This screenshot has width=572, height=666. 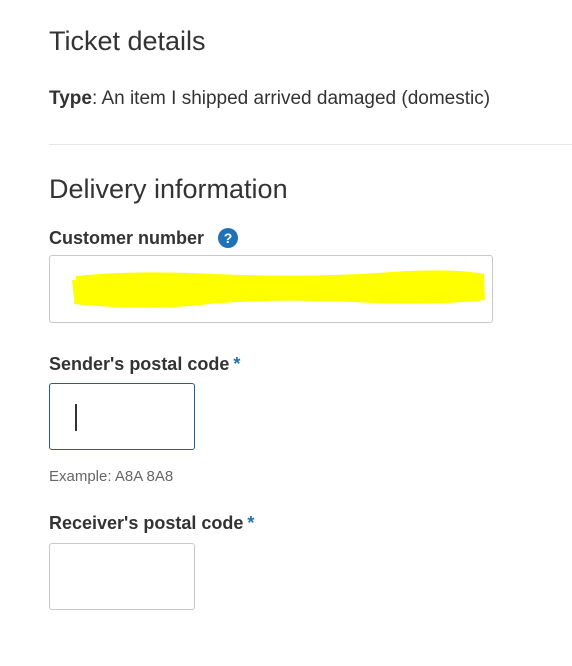 I want to click on help-icon: ?, so click(x=228, y=238).